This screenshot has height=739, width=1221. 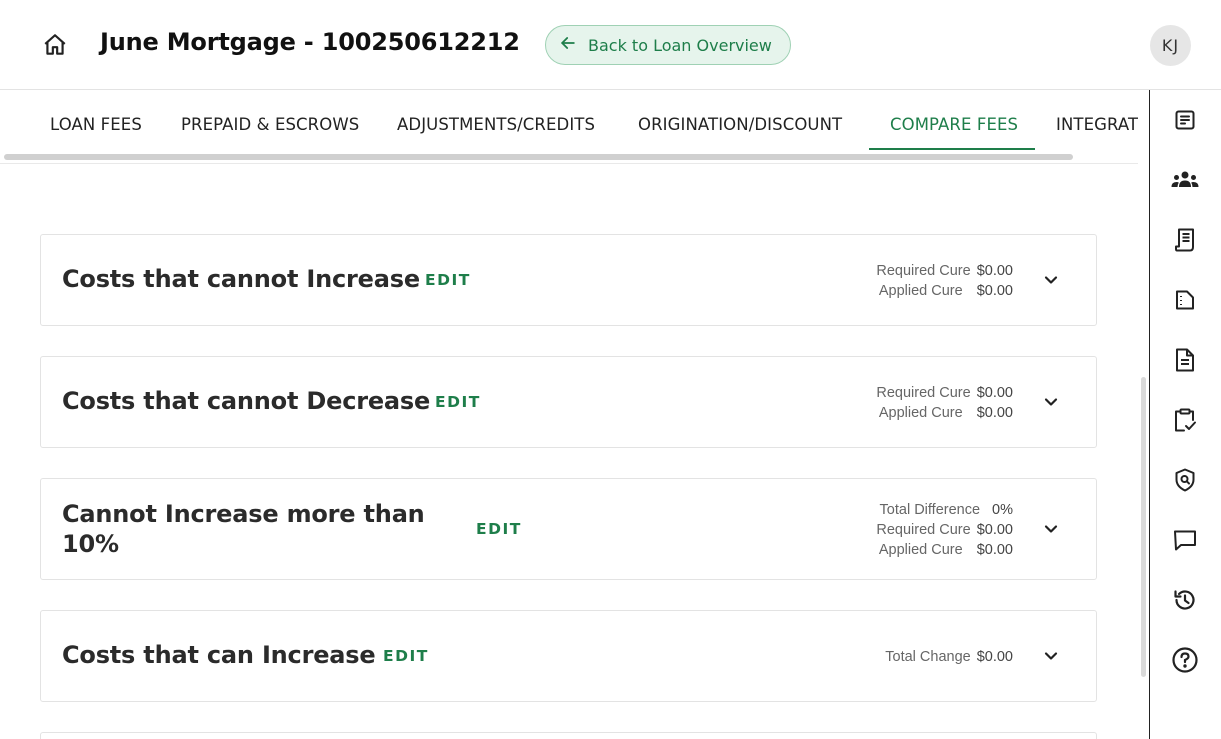 I want to click on change-summary: Total Change $0.00, so click(x=949, y=657).